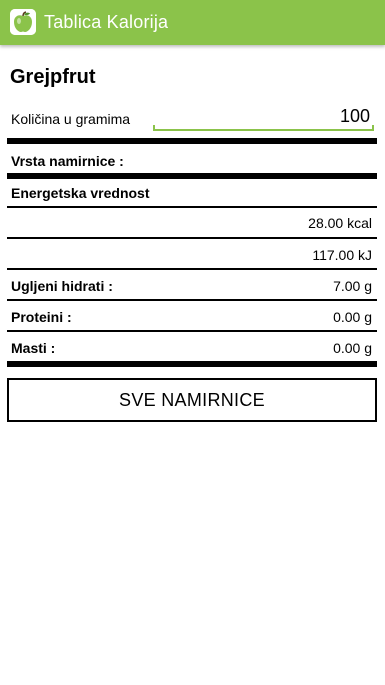 Image resolution: width=385 pixels, height=685 pixels. I want to click on quantity-input, so click(263, 116).